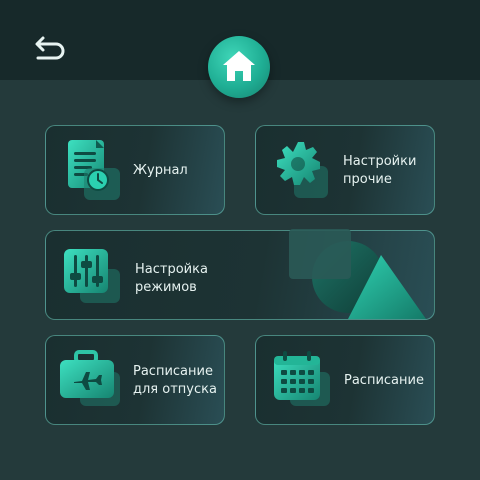  I want to click on home-icon, so click(239, 66).